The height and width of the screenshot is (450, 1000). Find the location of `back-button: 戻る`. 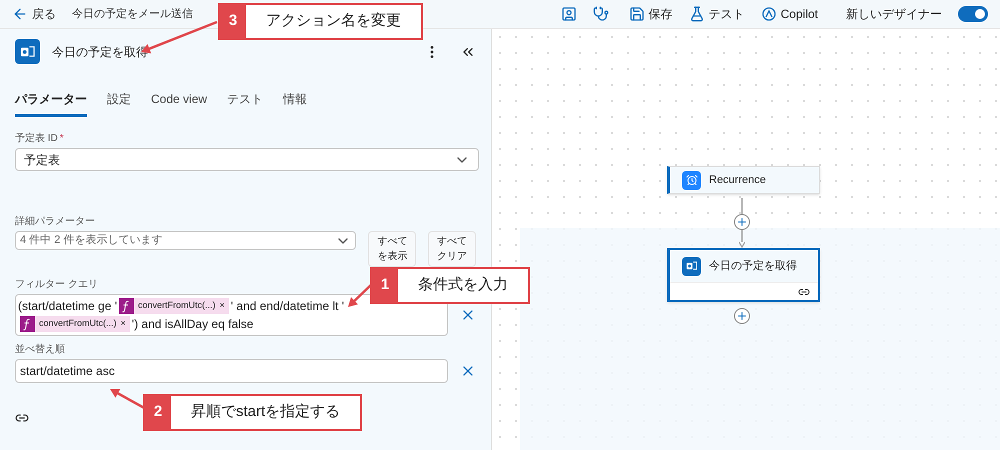

back-button: 戻る is located at coordinates (34, 14).